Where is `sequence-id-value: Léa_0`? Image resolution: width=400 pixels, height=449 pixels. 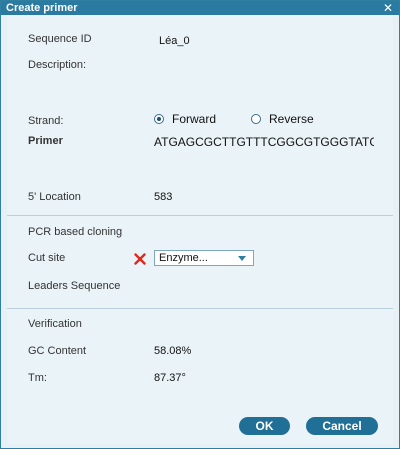
sequence-id-value: Léa_0 is located at coordinates (174, 41).